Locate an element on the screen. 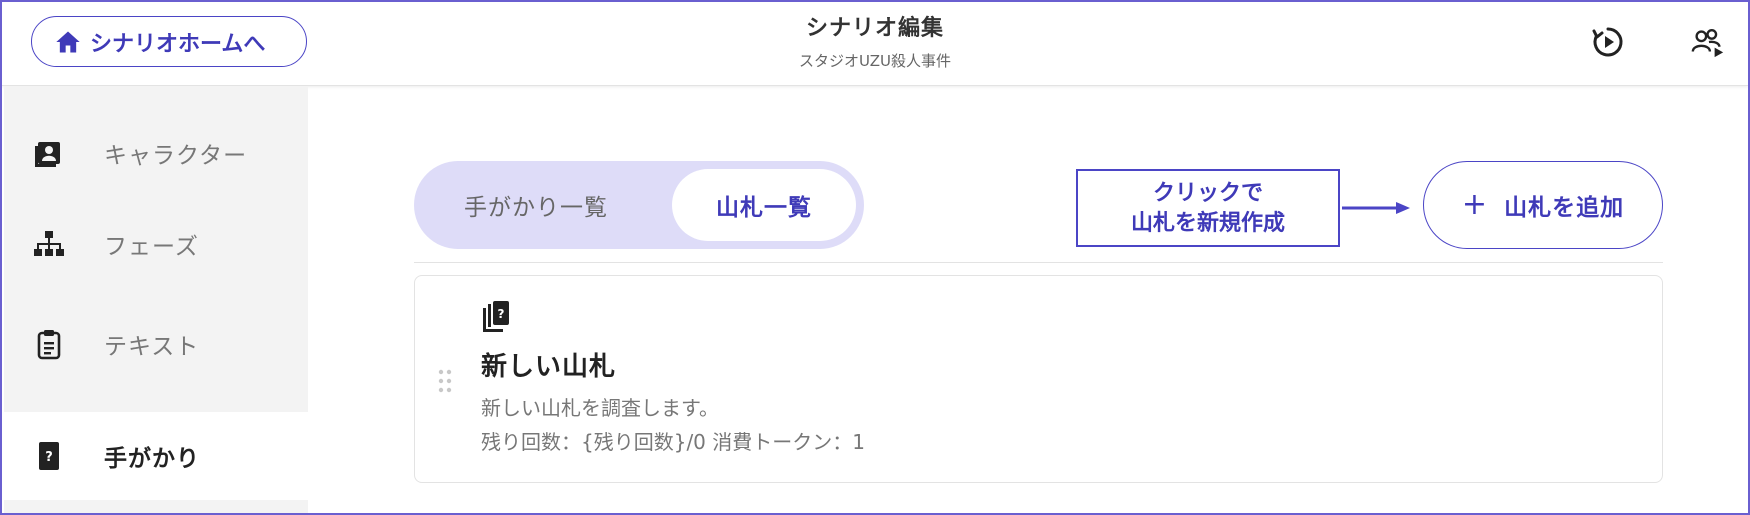  deck-icon: ? is located at coordinates (496, 316).